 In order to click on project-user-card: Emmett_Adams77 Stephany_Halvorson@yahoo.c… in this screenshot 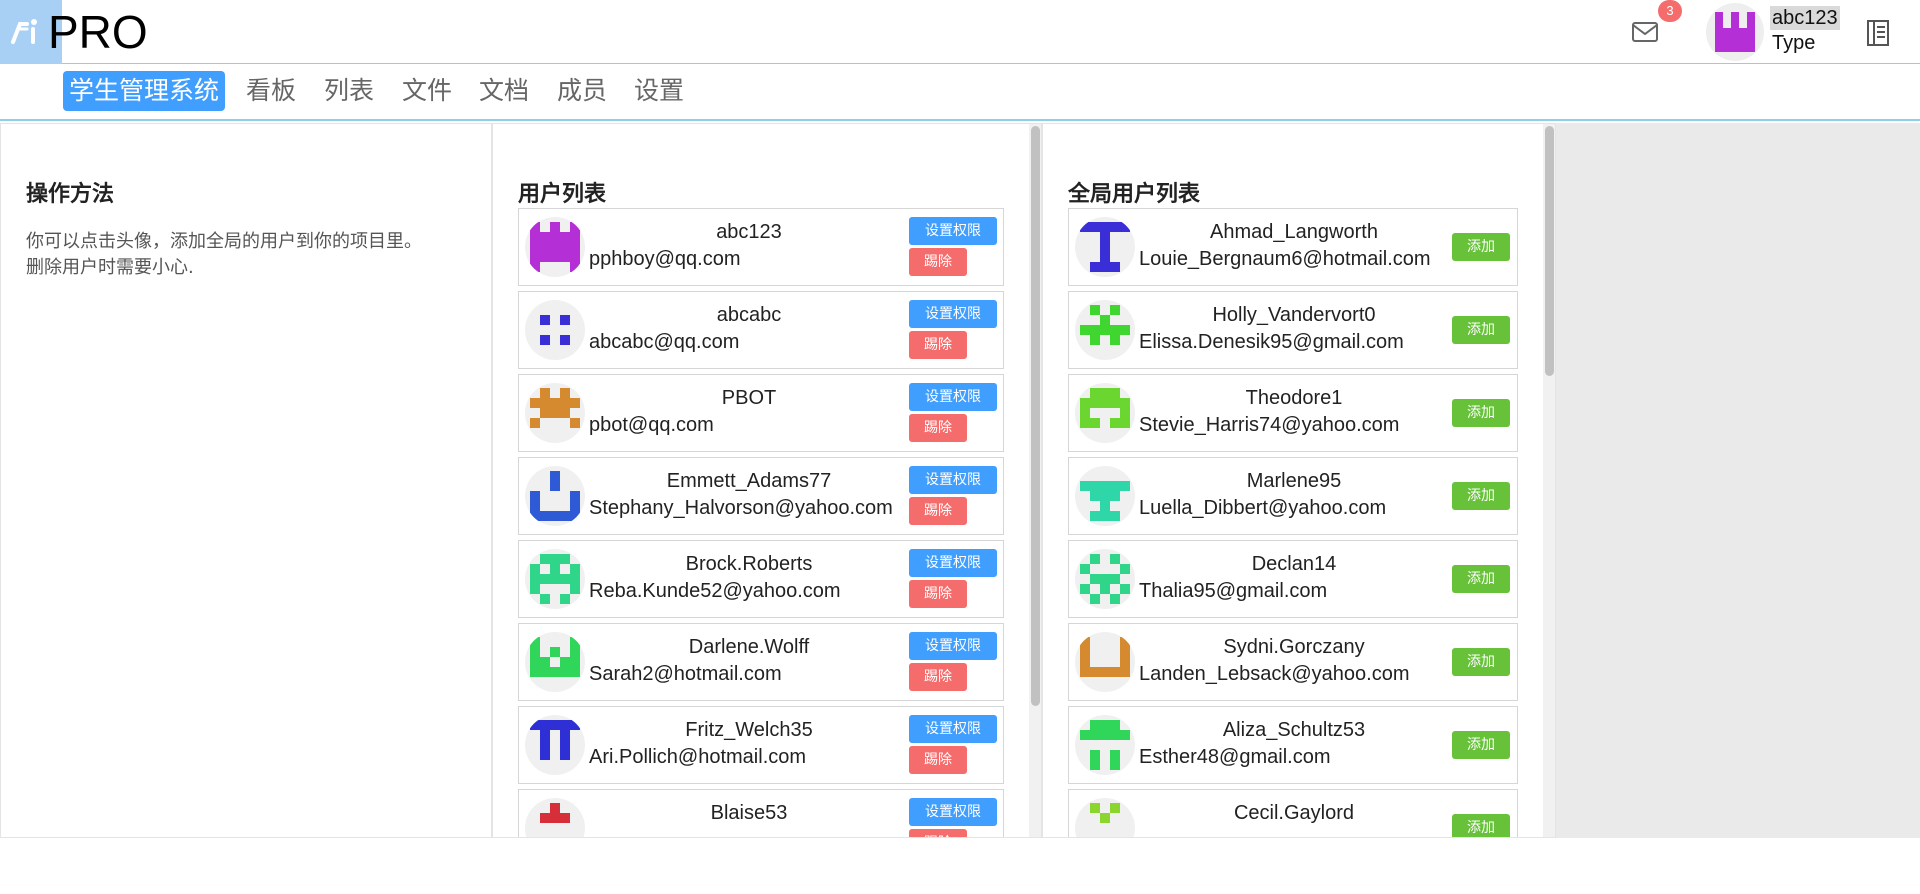, I will do `click(761, 496)`.